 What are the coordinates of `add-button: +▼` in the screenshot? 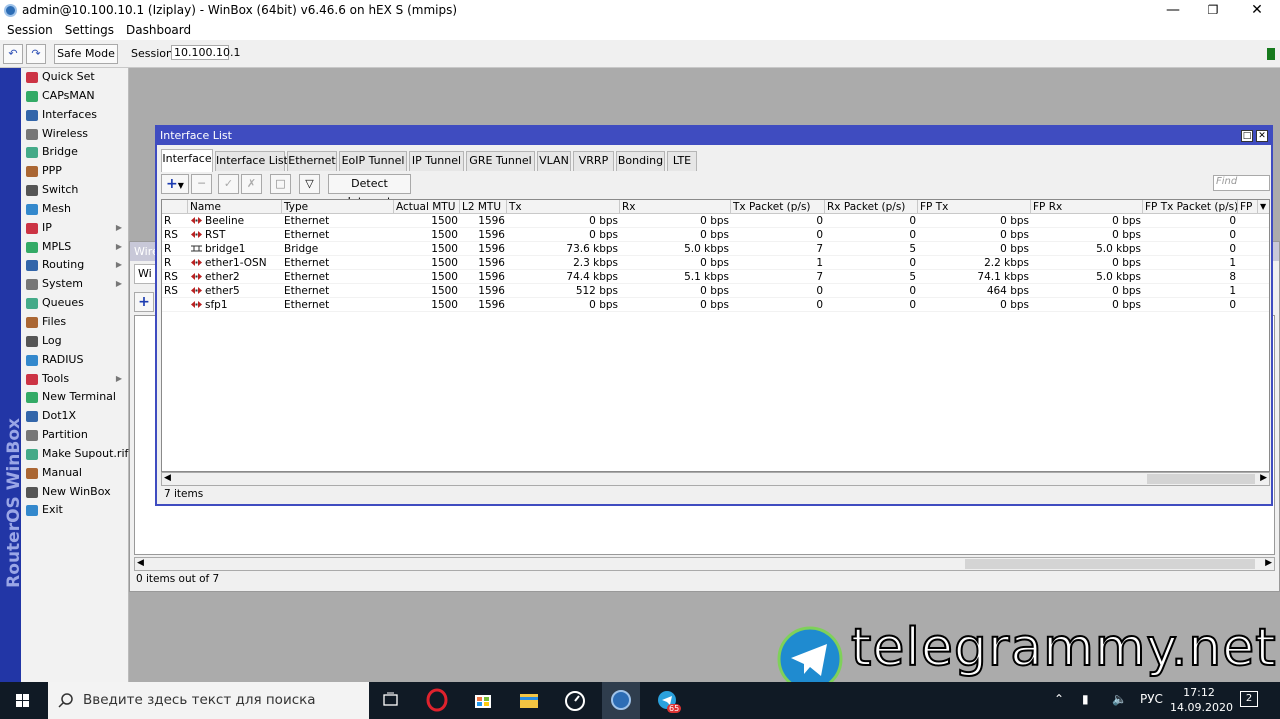 It's located at (175, 184).